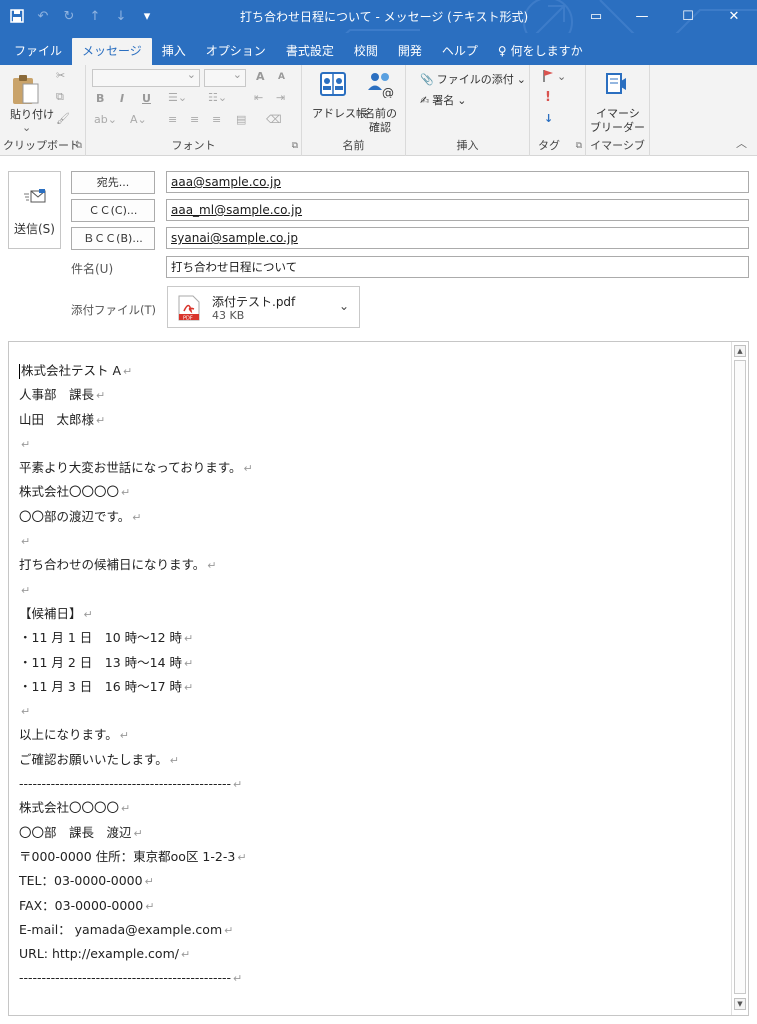  What do you see at coordinates (540, 51) in the screenshot?
I see `tell-me-box: ♀ 何をしますか` at bounding box center [540, 51].